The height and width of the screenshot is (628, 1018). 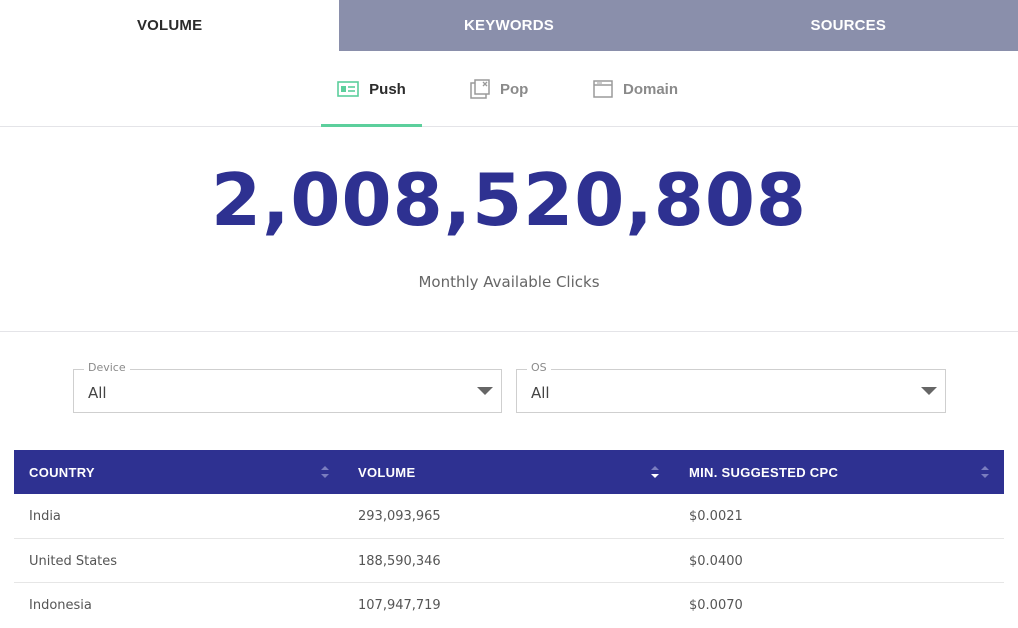 I want to click on tab-keywords: KEYWORDS, so click(x=509, y=25).